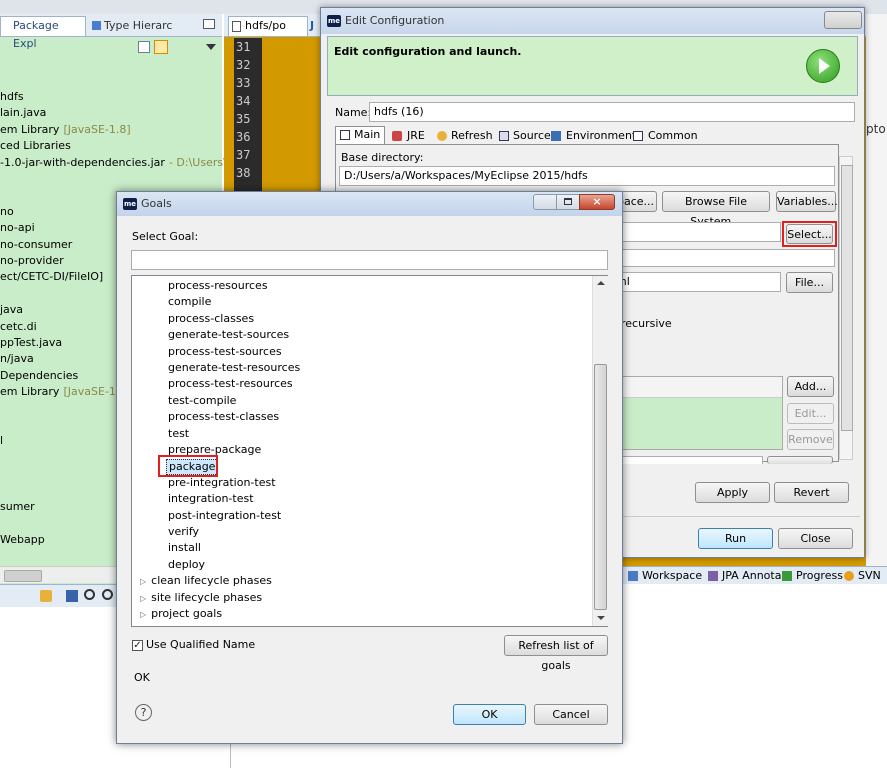  I want to click on run-button: Run, so click(735, 538).